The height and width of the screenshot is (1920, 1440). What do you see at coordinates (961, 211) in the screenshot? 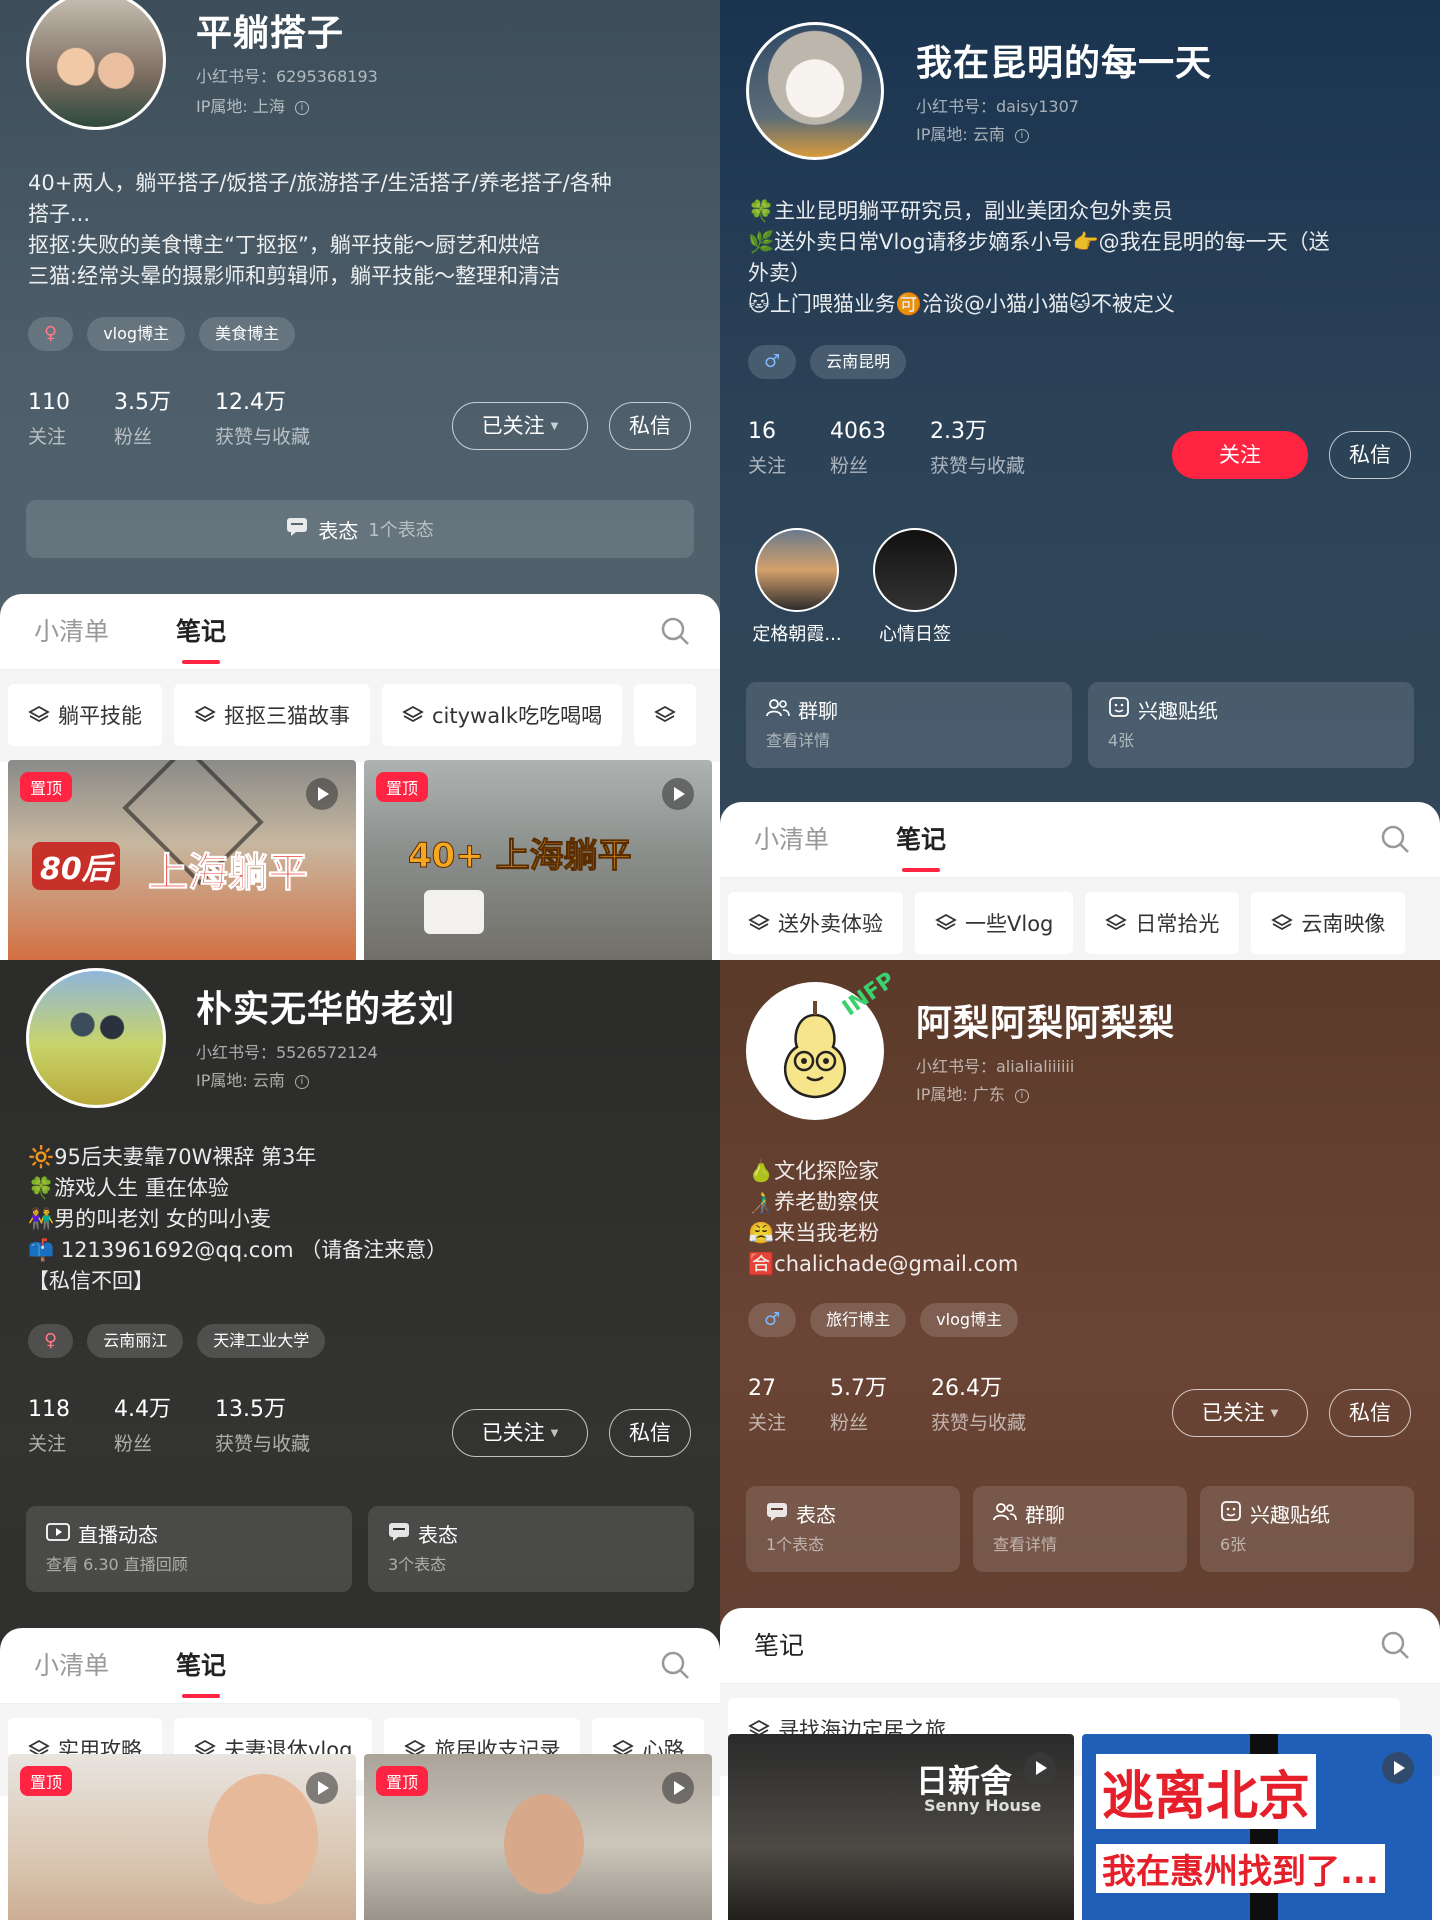
I see `bio-line: 🍀主业昆明躺平研究员，副业美团众包外卖员` at bounding box center [961, 211].